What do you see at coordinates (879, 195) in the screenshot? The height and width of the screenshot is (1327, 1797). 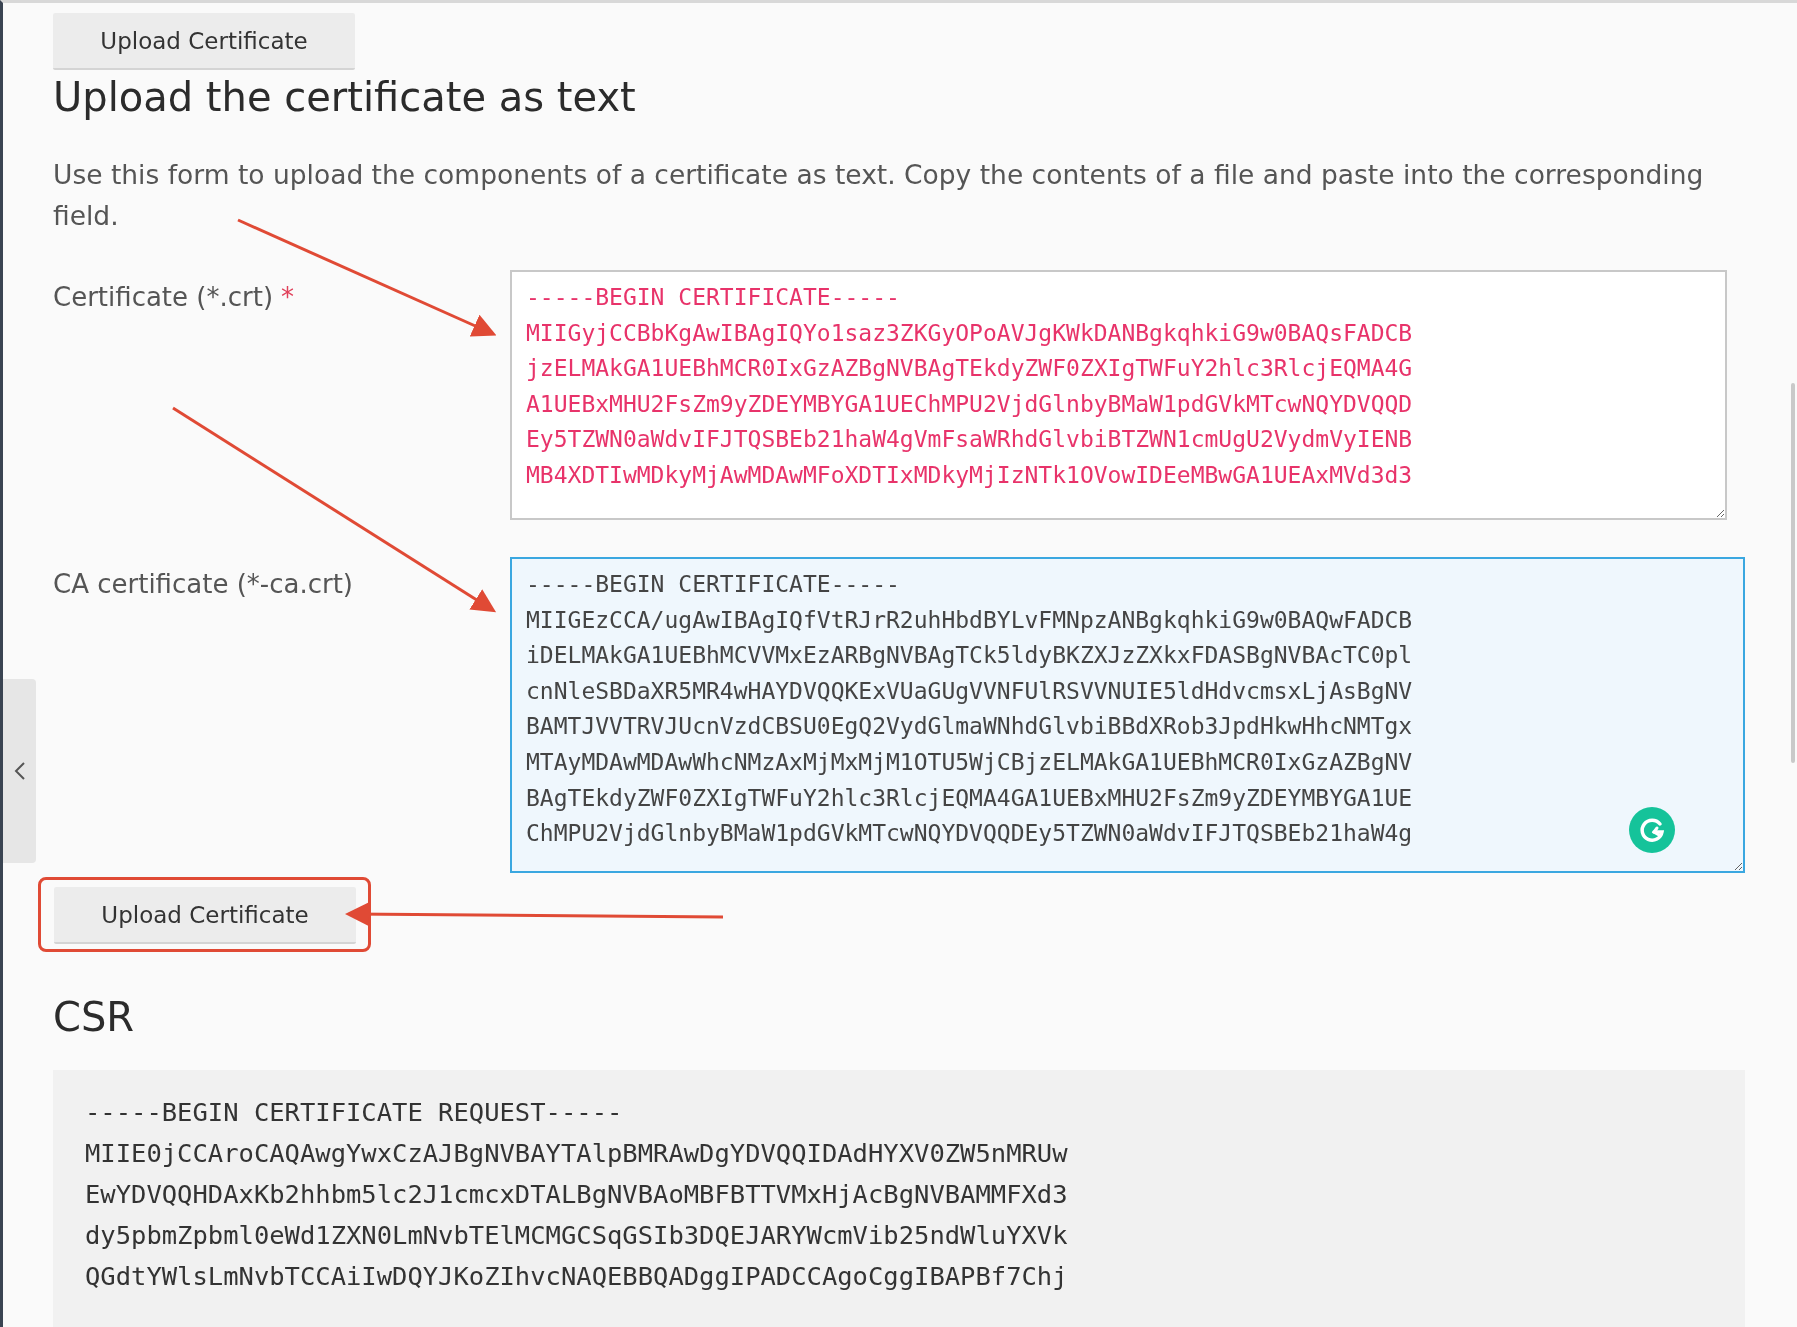 I see `description-text: Use this form to upload the components of a certificate as text. Copy the contents of a file and paste into the corresponding field.` at bounding box center [879, 195].